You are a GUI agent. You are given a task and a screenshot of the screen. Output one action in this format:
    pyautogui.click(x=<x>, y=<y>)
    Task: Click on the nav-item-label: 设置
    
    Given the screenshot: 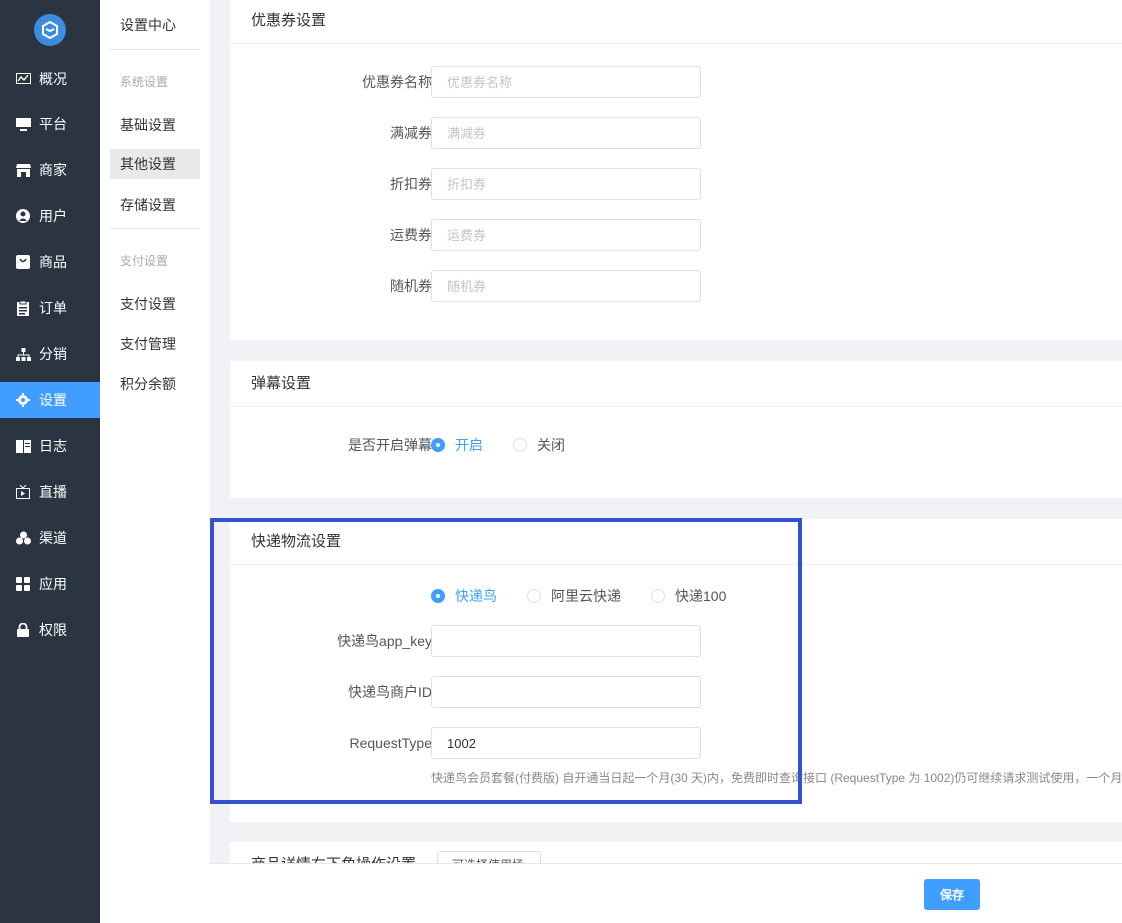 What is the action you would take?
    pyautogui.click(x=53, y=400)
    